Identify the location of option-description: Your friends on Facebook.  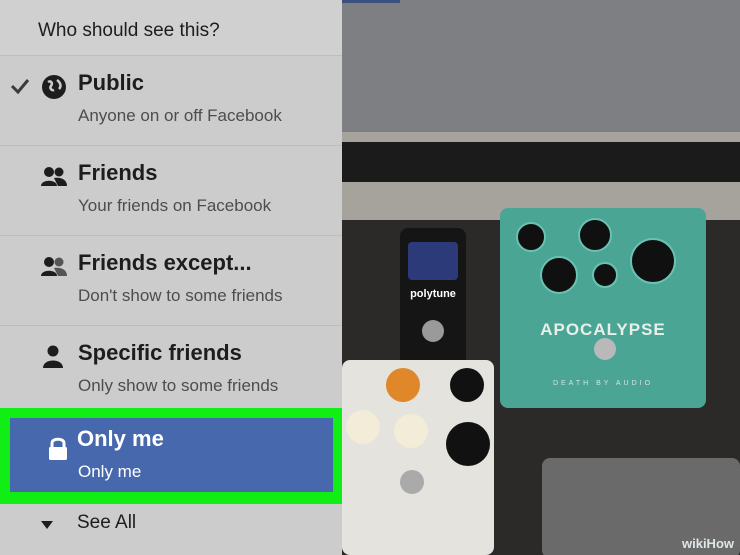
(175, 205).